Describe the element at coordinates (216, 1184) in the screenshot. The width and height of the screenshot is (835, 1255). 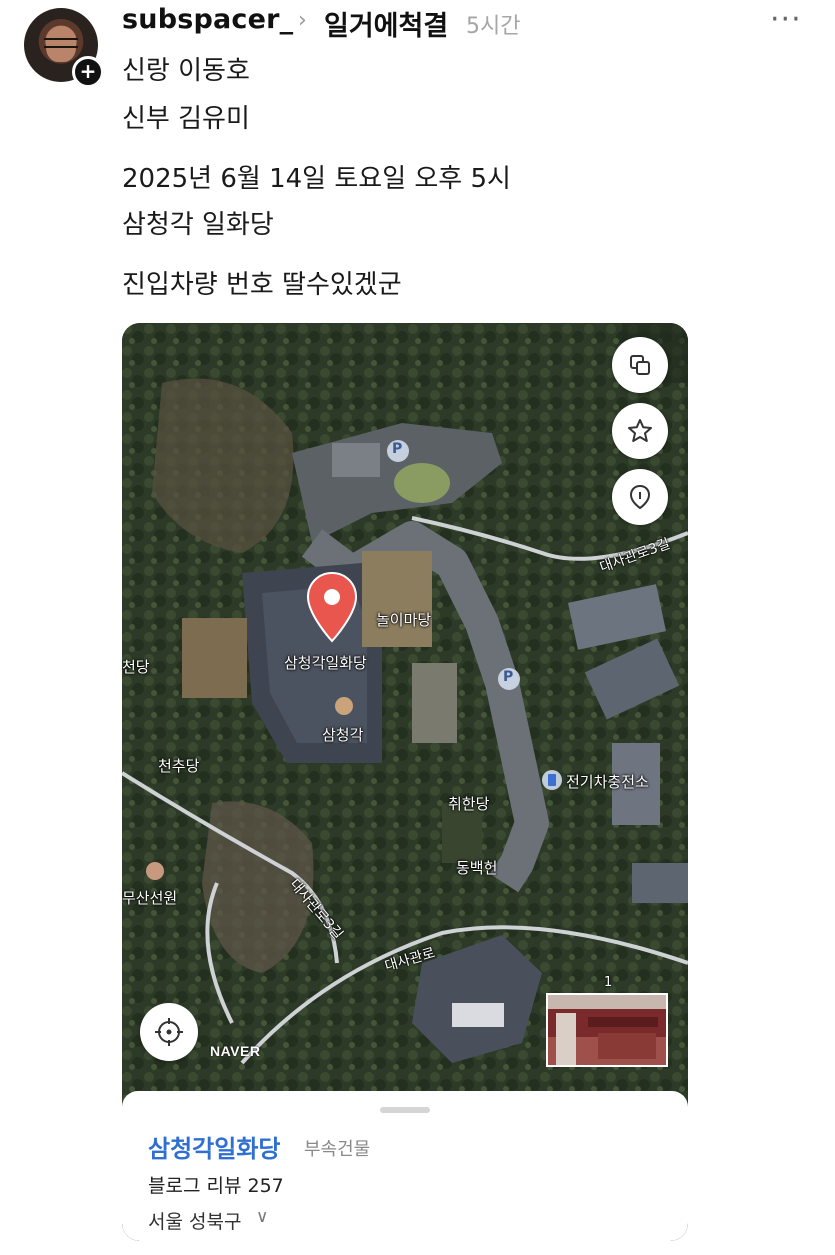
I see `blog-review-count: 블로그 리뷰 257` at that location.